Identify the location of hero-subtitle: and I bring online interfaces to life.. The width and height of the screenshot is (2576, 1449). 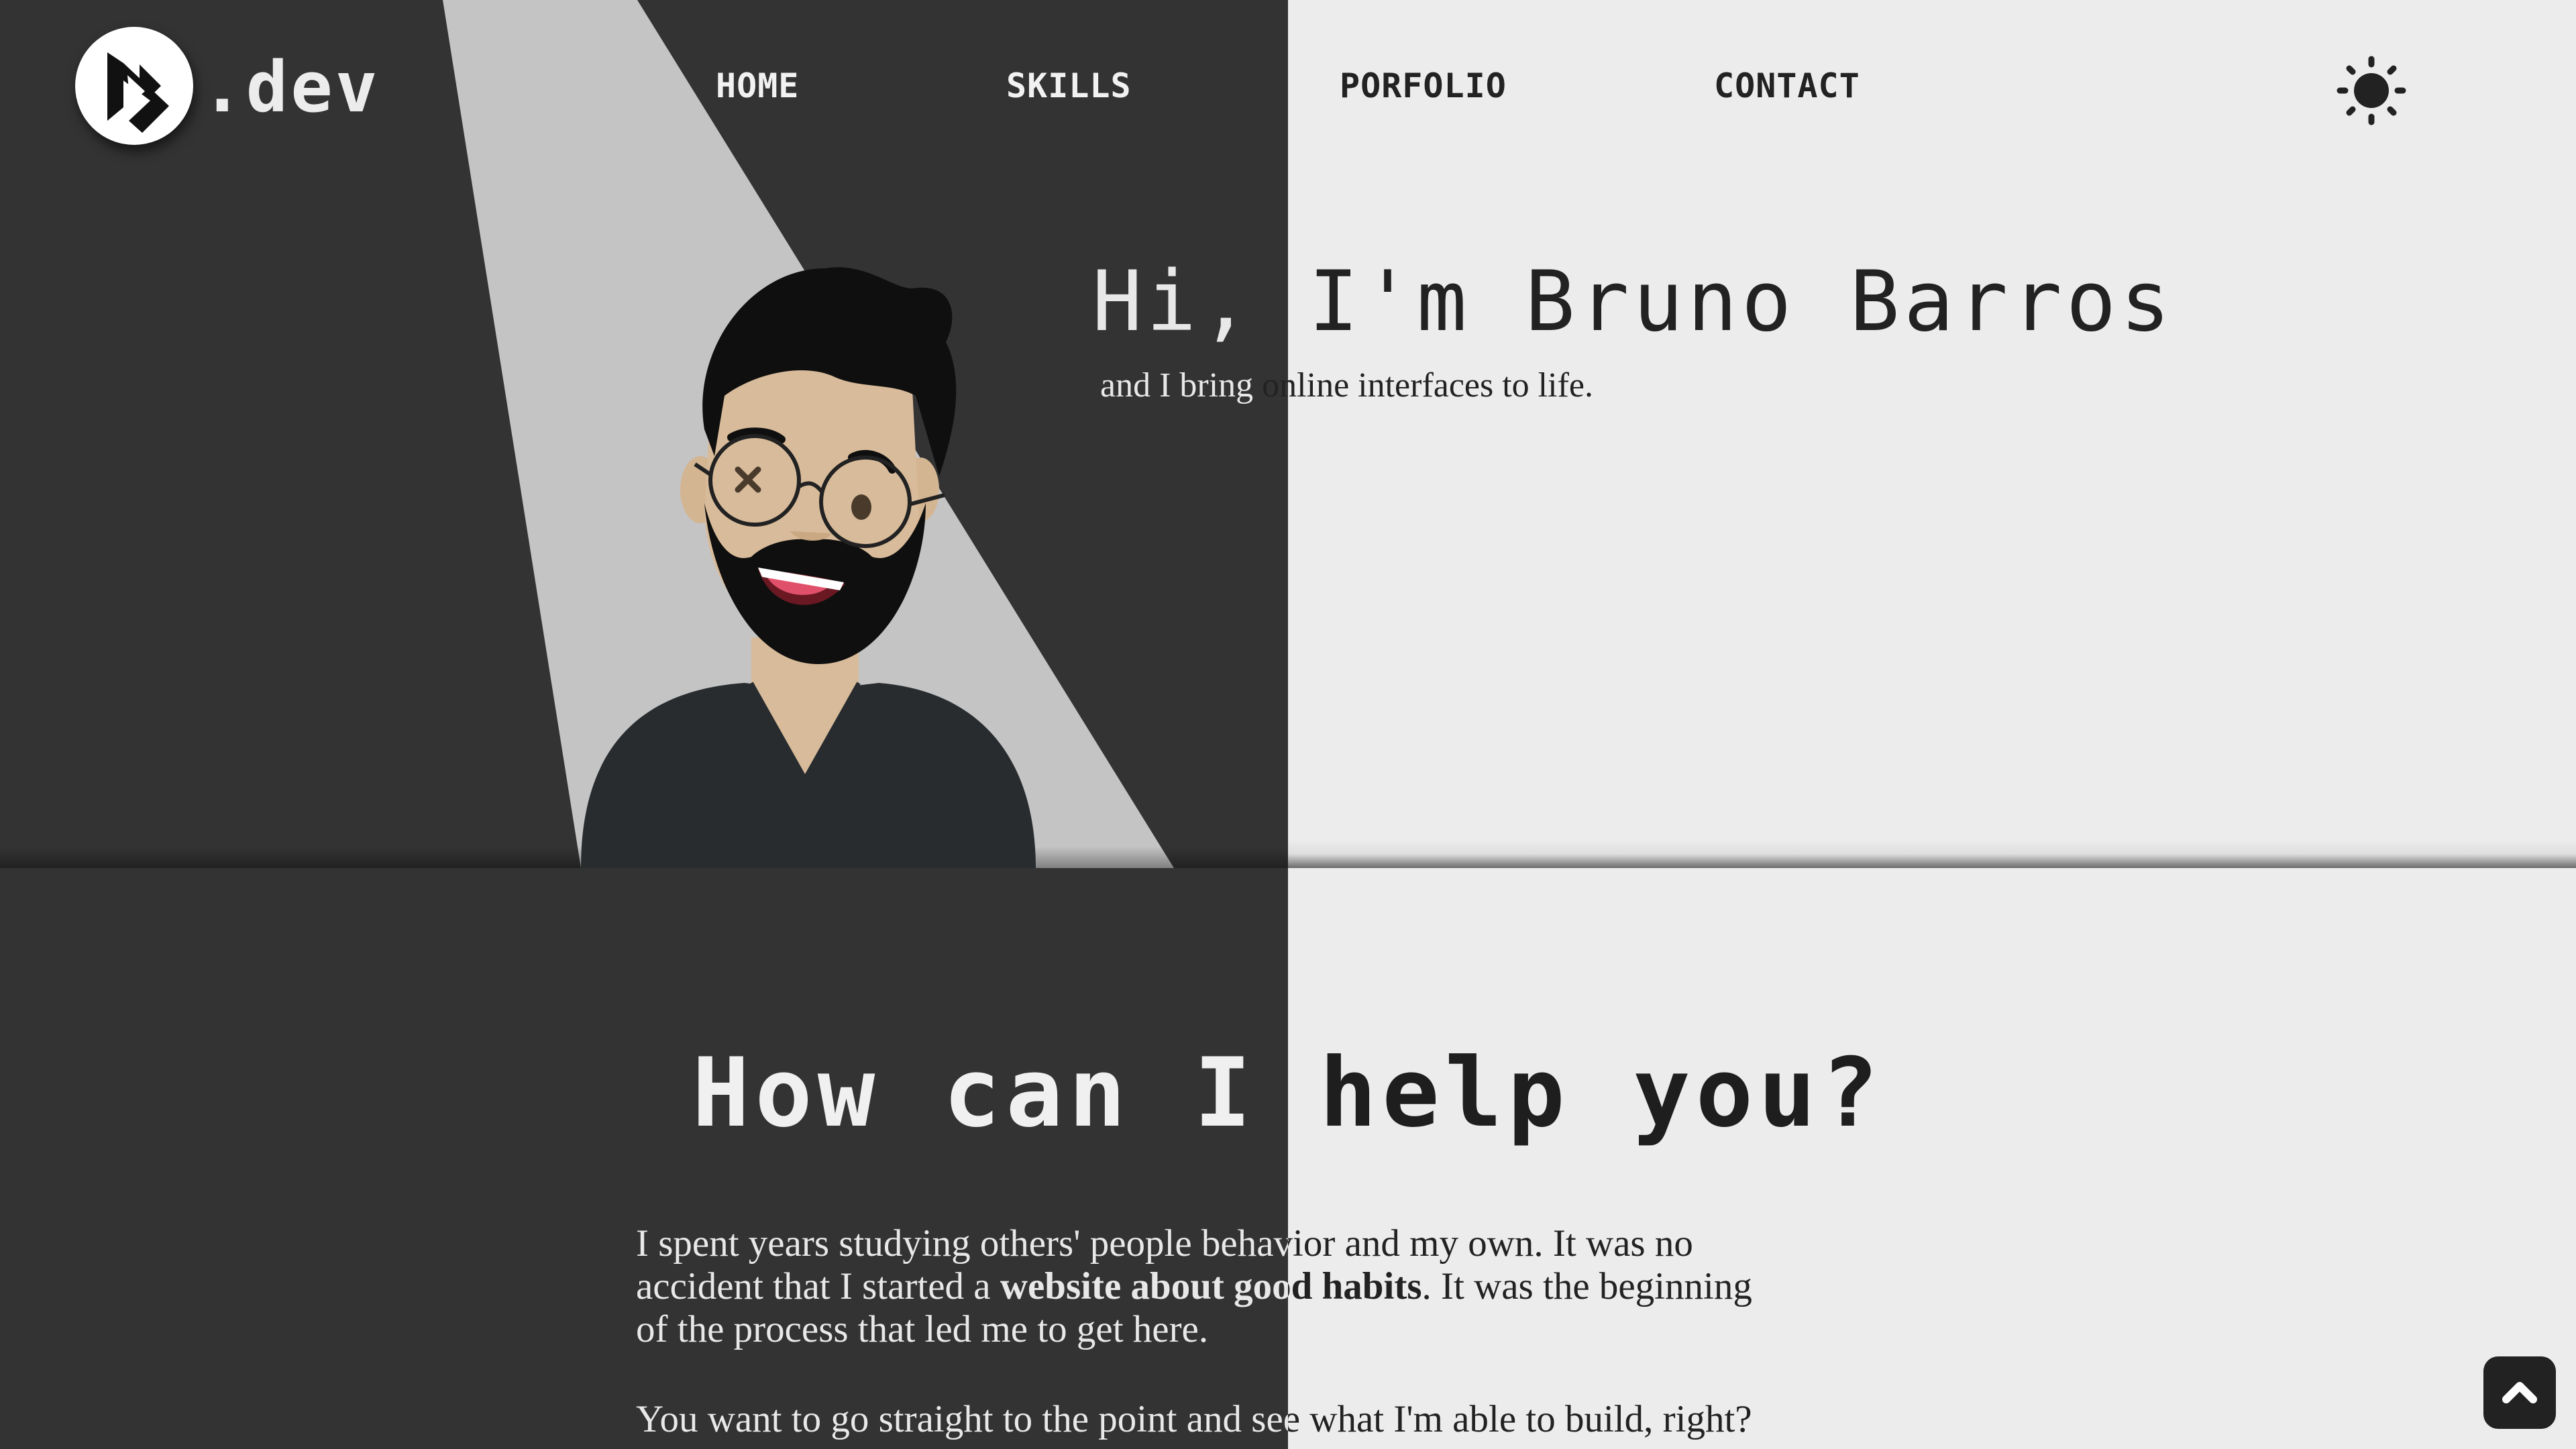
(1346, 385).